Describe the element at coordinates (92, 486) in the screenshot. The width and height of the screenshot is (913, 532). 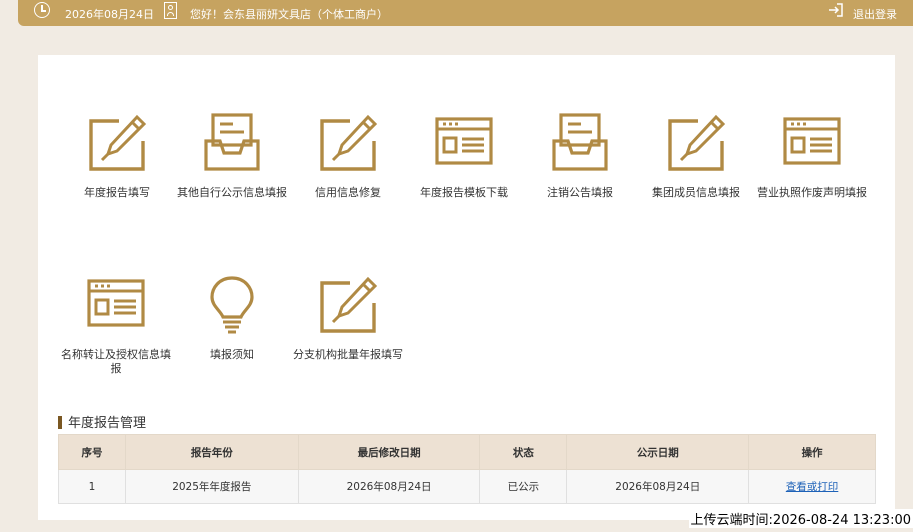
I see `row-index: 1` at that location.